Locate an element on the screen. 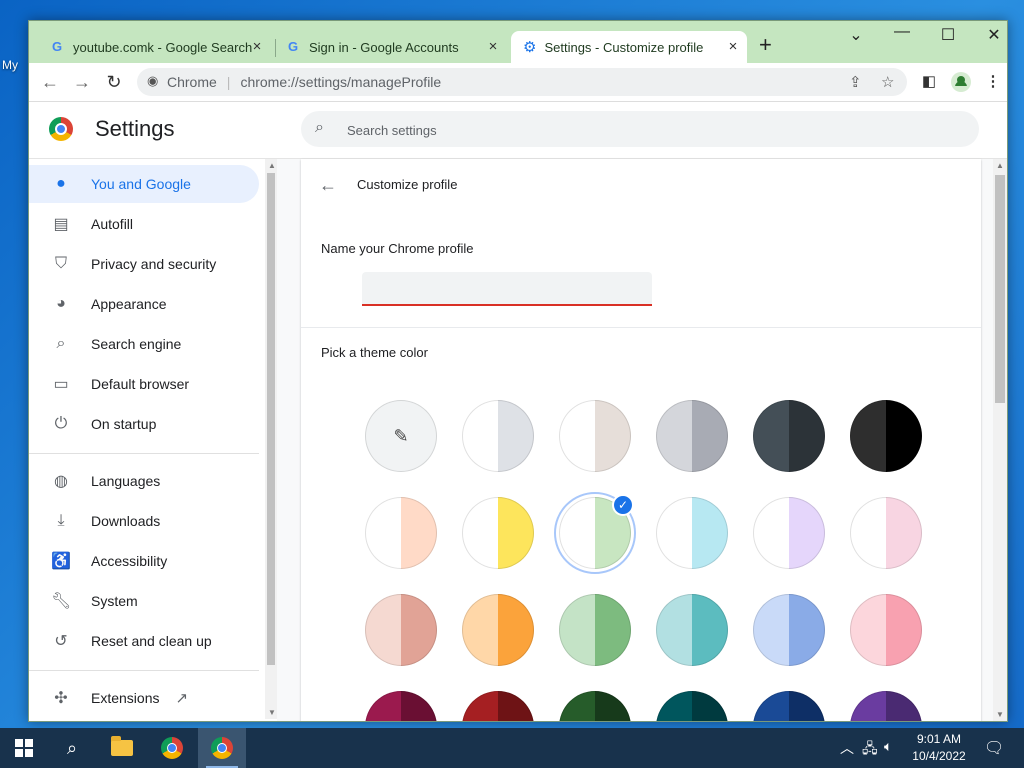 This screenshot has height=768, width=1024. theme-swatch-dark-green is located at coordinates (595, 706).